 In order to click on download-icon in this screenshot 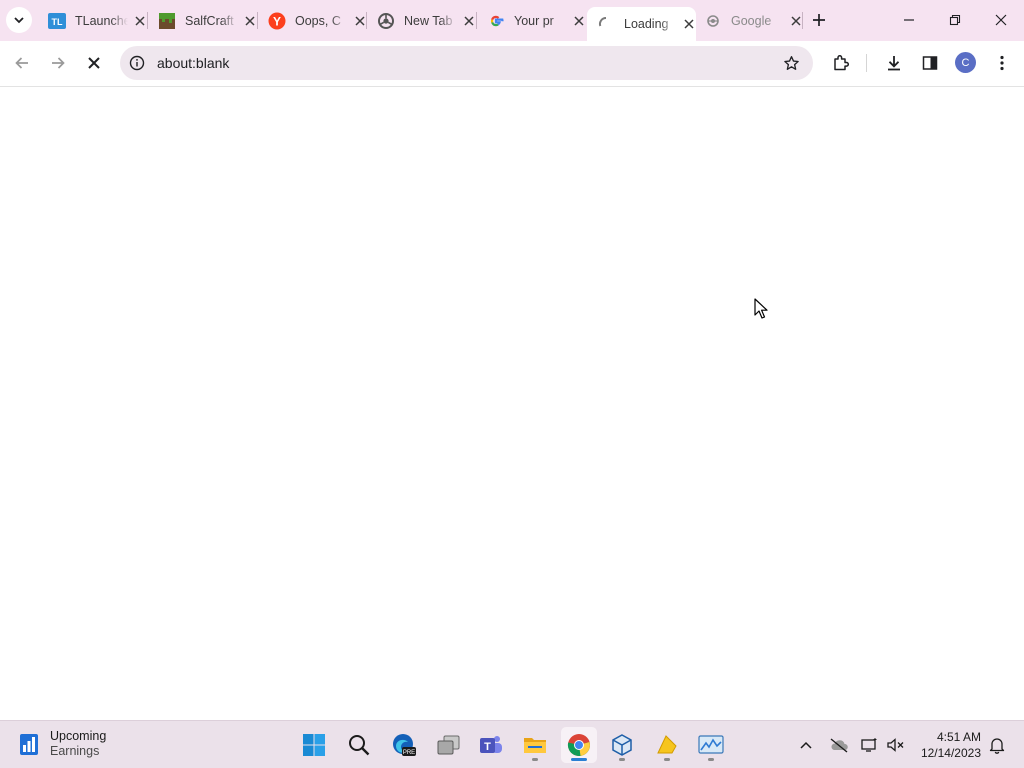, I will do `click(894, 63)`.